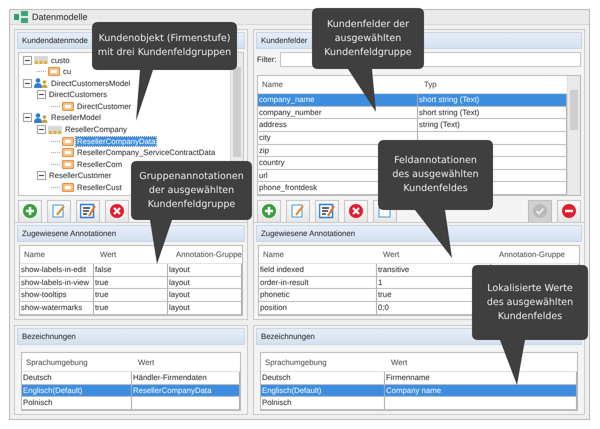  Describe the element at coordinates (60, 17) in the screenshot. I see `window-title: Datenmodelle` at that location.